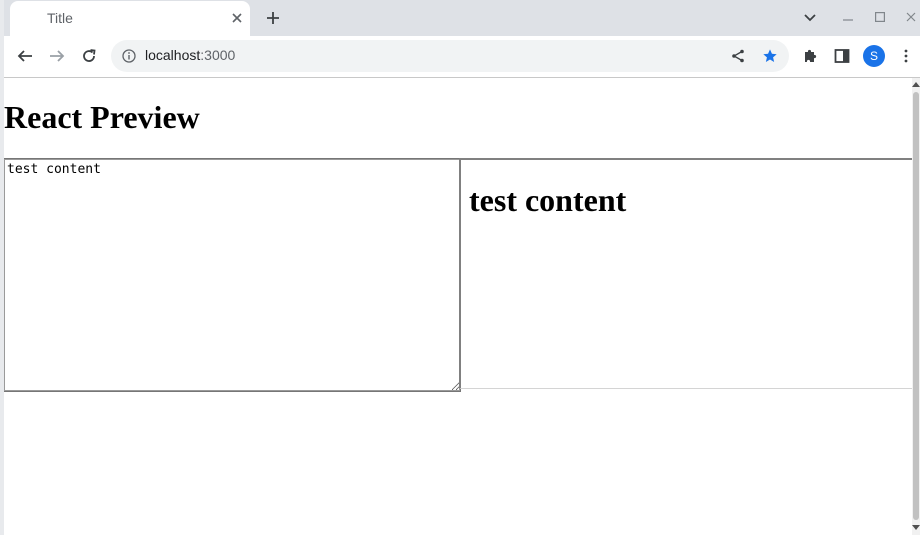 This screenshot has width=920, height=535. What do you see at coordinates (89, 56) in the screenshot?
I see `reload-icon` at bounding box center [89, 56].